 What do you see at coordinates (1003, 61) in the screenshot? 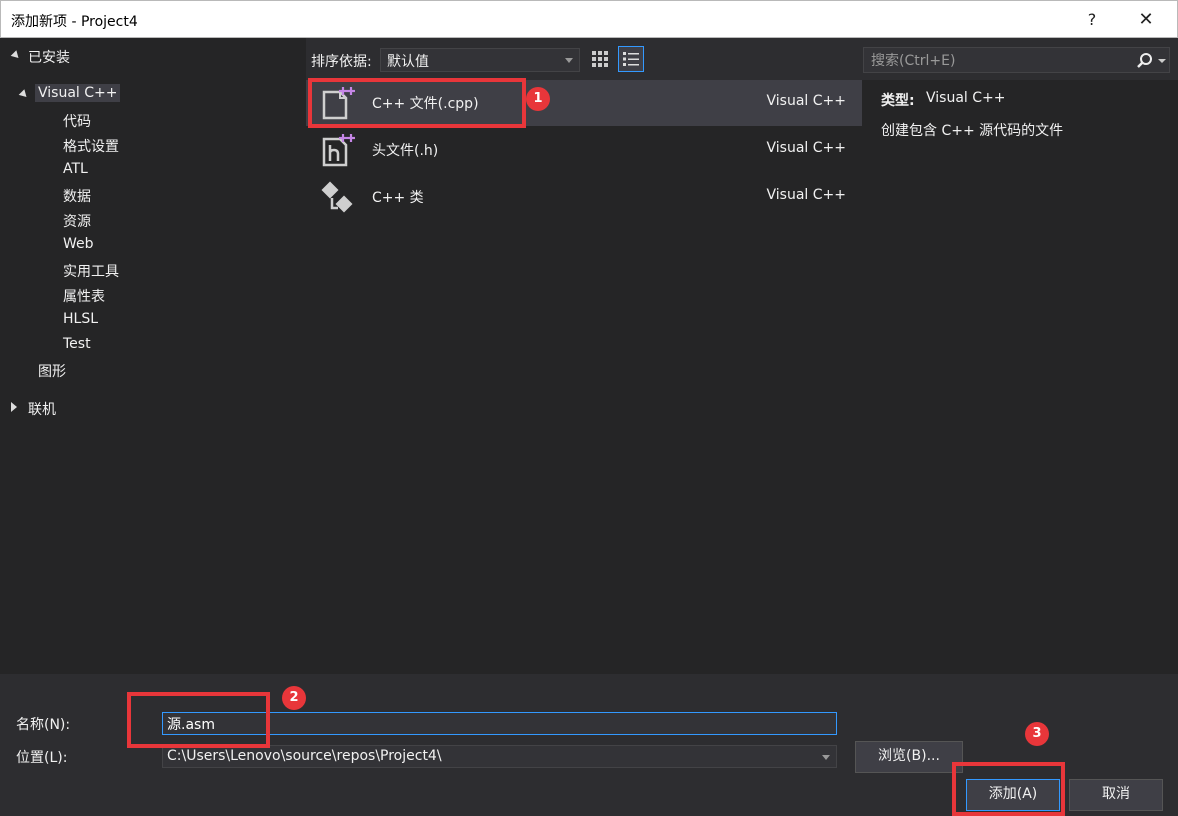
I see `search-input` at bounding box center [1003, 61].